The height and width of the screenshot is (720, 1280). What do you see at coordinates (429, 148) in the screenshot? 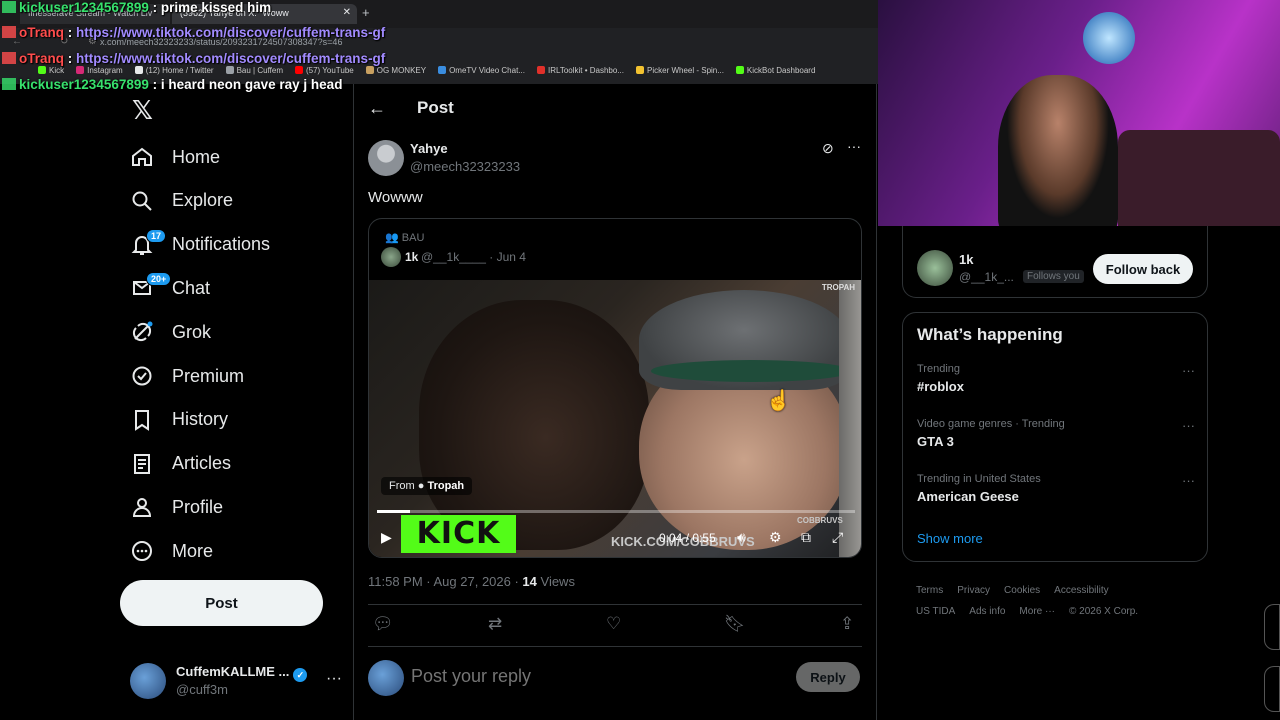
I see `post-author-name: Yahye` at bounding box center [429, 148].